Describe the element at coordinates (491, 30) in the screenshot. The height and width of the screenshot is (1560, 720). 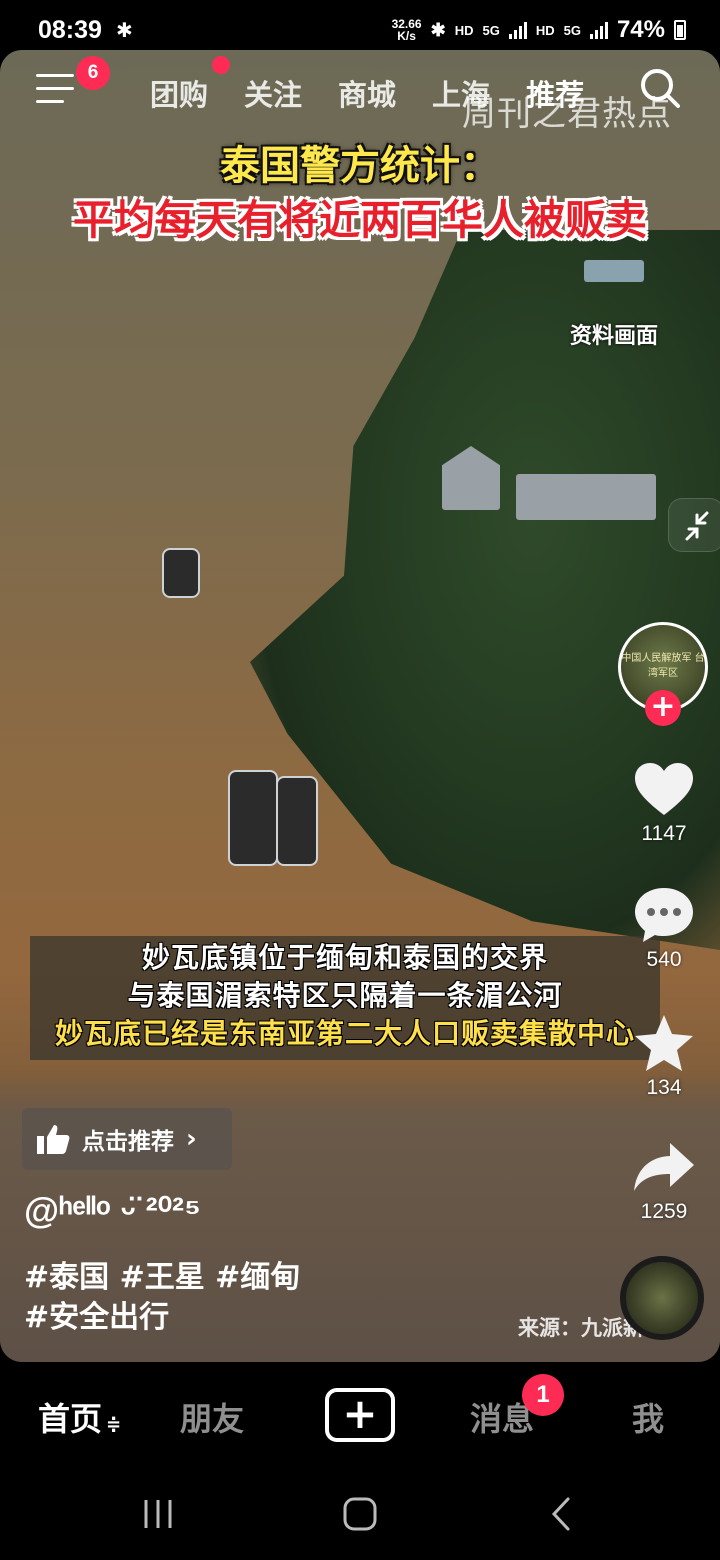
I see `network-label-1: 5G` at that location.